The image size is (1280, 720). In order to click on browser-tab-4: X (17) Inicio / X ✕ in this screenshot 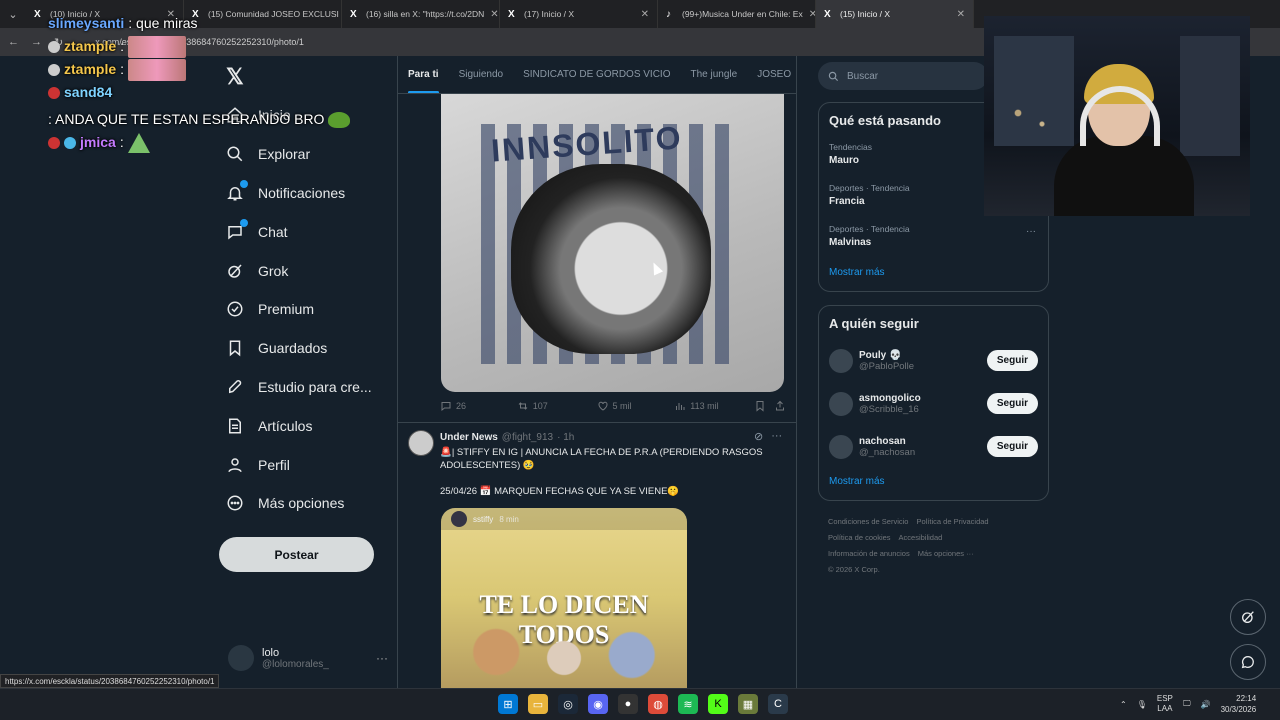, I will do `click(579, 14)`.